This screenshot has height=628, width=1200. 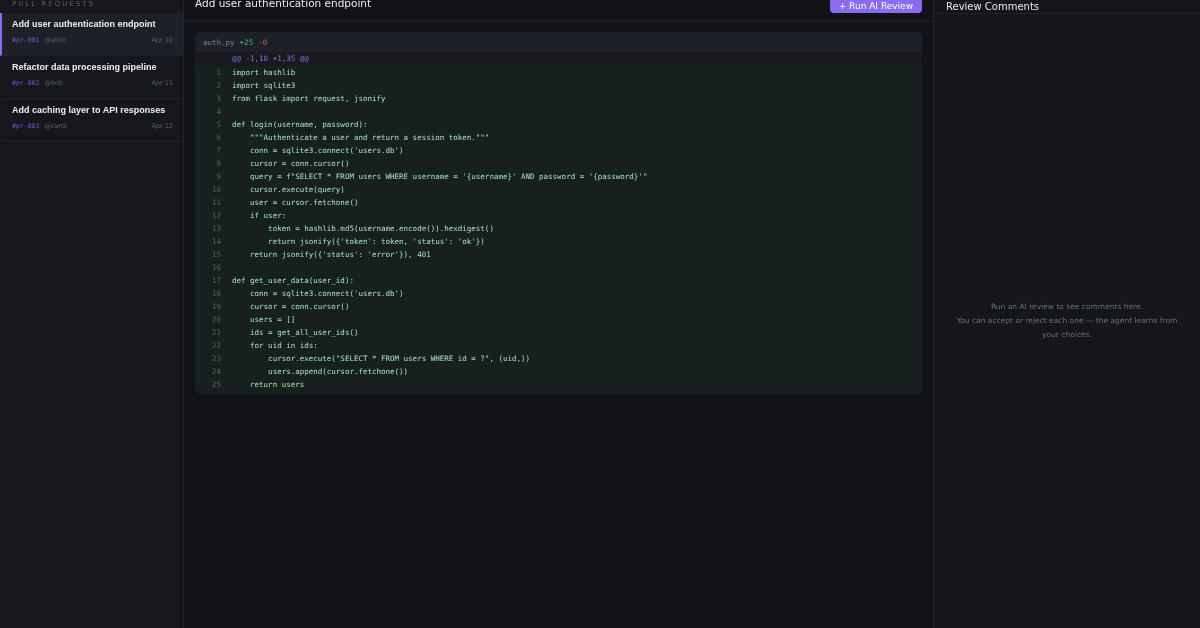 What do you see at coordinates (89, 110) in the screenshot?
I see `pull-request-title: Add caching layer to API responses` at bounding box center [89, 110].